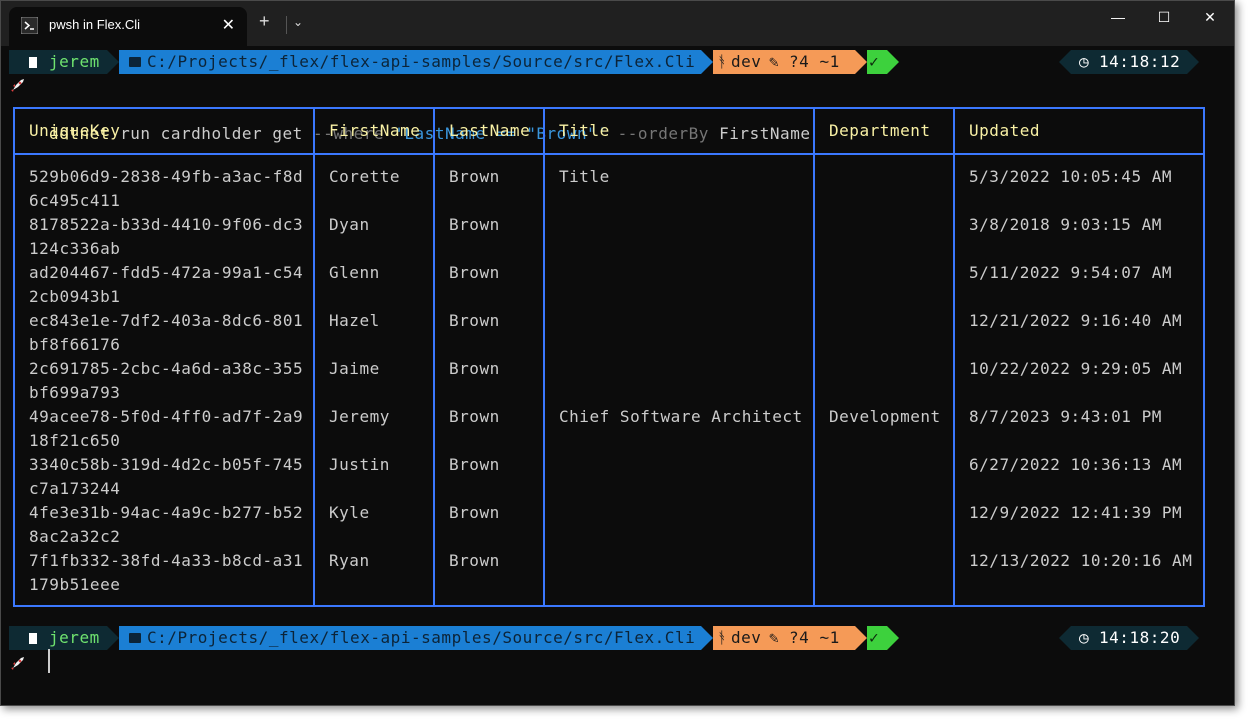 Image resolution: width=1248 pixels, height=719 pixels. What do you see at coordinates (166, 476) in the screenshot?
I see `table-cell-uniquekey: 3340c58b-319d-4d2c-b05f-745 c7a173244` at bounding box center [166, 476].